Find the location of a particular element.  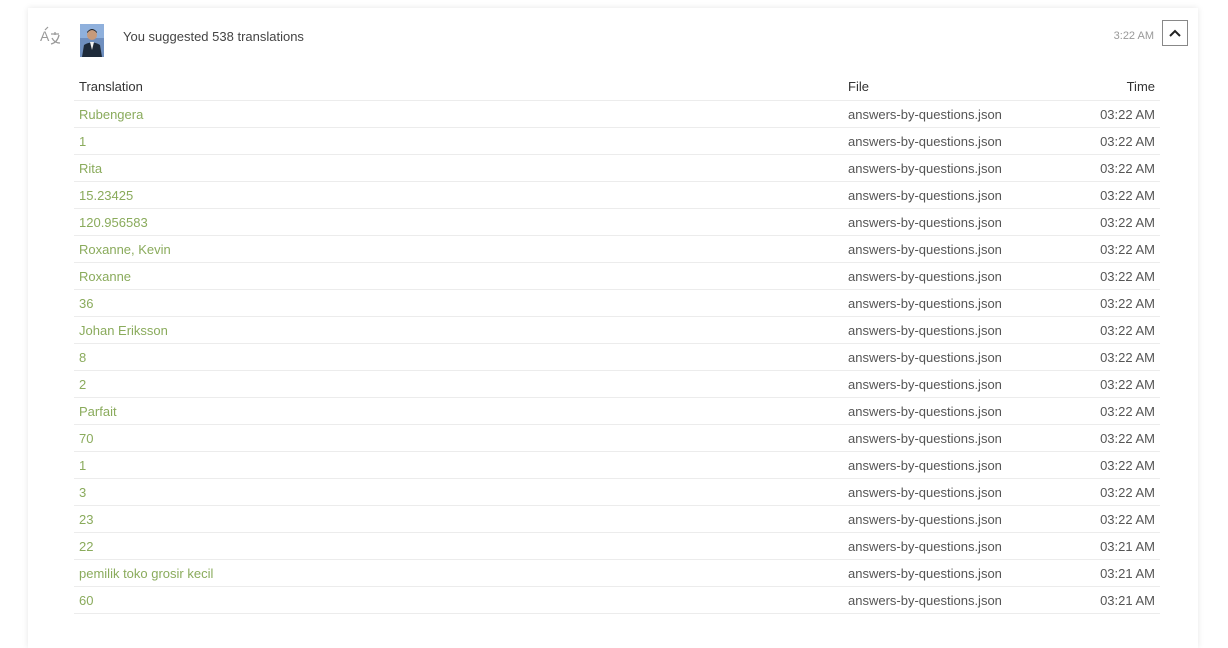

translation-link: 2 is located at coordinates (82, 384).